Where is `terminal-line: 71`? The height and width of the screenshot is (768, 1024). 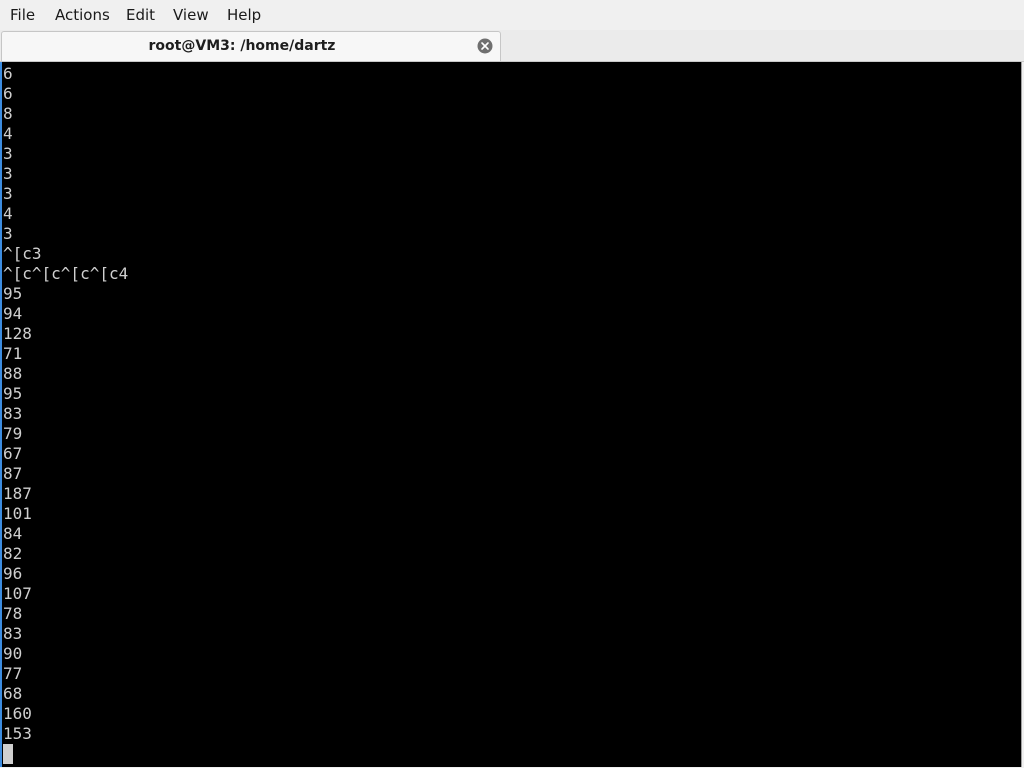 terminal-line: 71 is located at coordinates (13, 353).